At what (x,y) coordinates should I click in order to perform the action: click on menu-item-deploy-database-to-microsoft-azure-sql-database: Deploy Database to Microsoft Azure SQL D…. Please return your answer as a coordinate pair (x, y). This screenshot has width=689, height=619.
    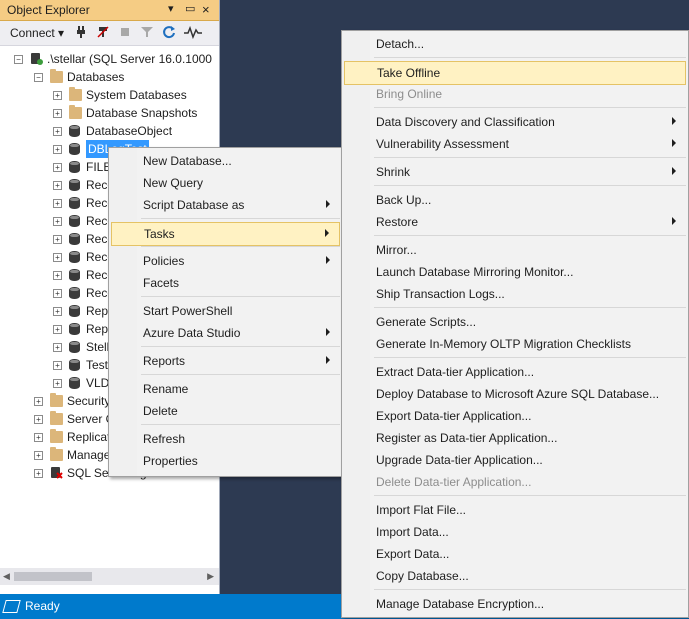
    Looking at the image, I should click on (515, 394).